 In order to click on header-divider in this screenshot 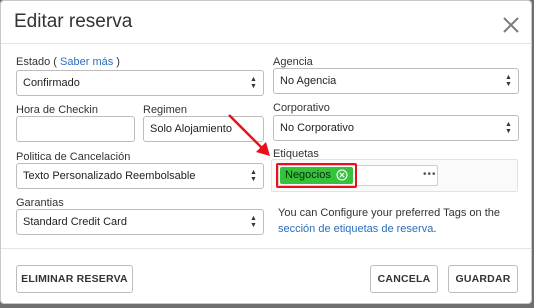, I will do `click(266, 43)`.